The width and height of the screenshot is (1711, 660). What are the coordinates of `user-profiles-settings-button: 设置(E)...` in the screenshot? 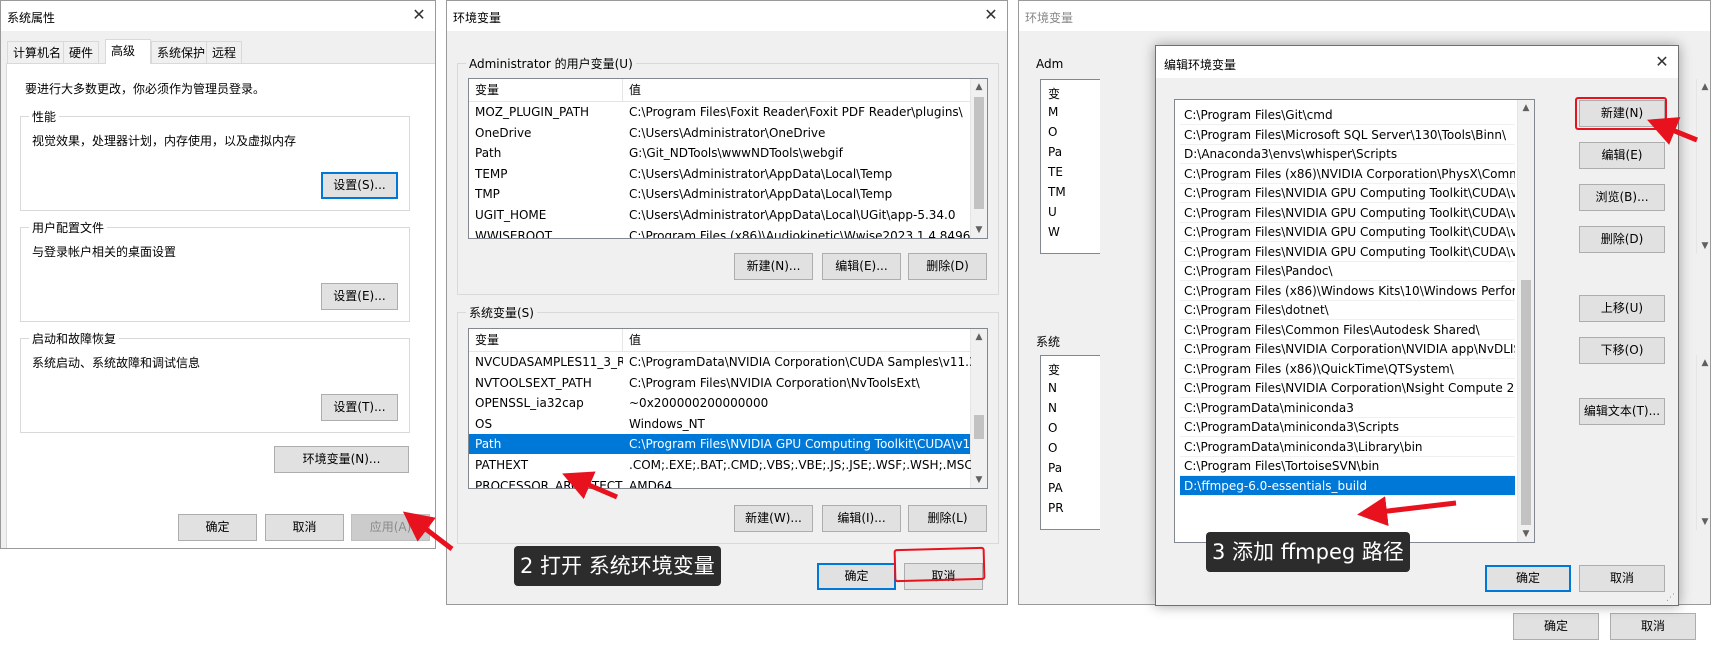 It's located at (359, 296).